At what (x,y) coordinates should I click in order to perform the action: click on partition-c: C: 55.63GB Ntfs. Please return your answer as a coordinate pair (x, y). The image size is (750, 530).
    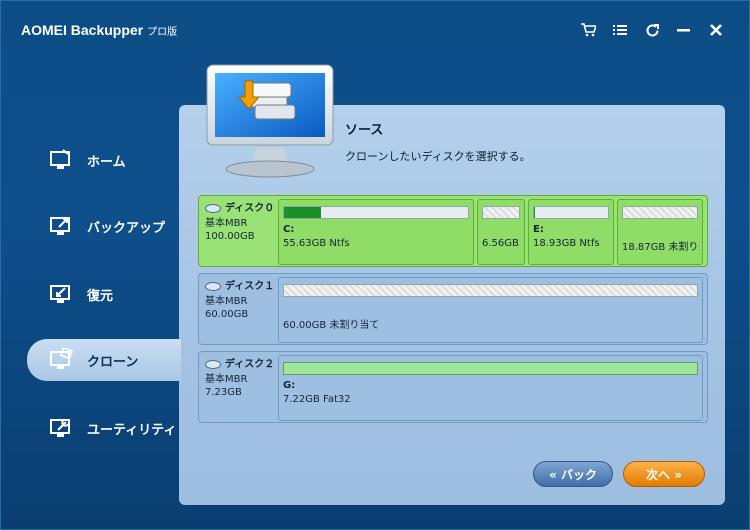
    Looking at the image, I should click on (376, 232).